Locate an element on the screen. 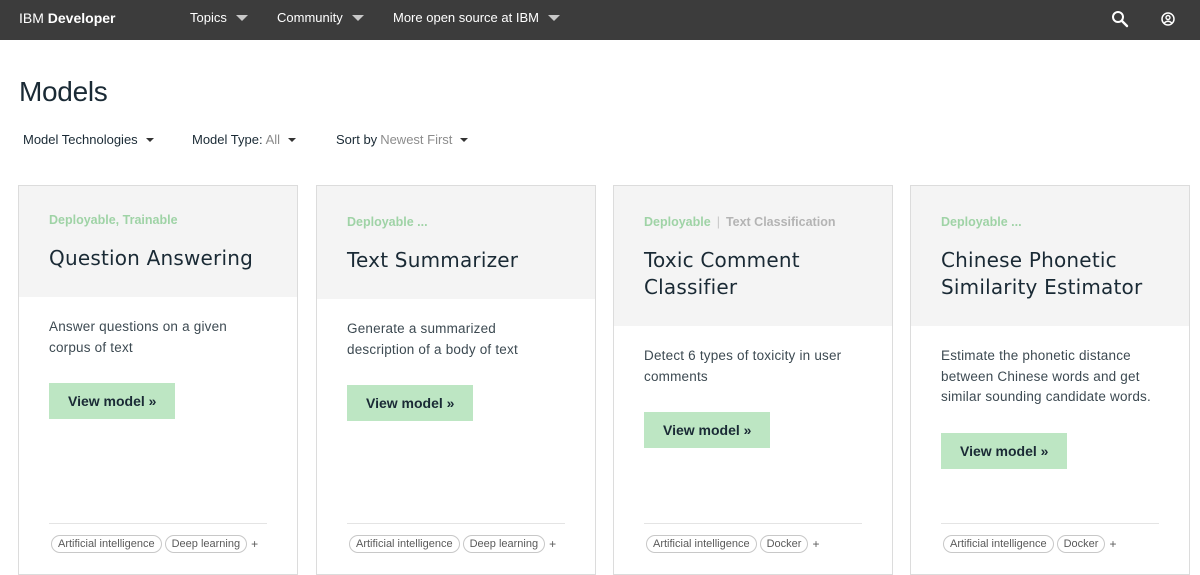  filter-technologies-label: Model Technologies is located at coordinates (80, 139).